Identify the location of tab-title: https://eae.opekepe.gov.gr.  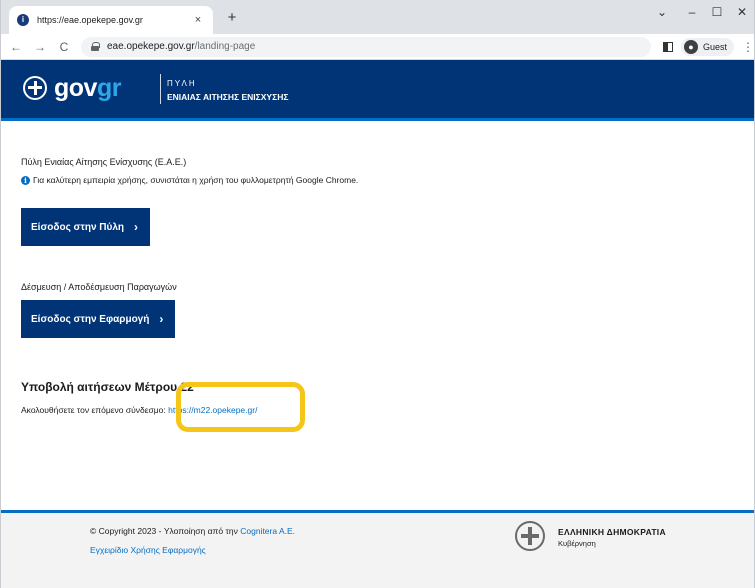
(90, 20).